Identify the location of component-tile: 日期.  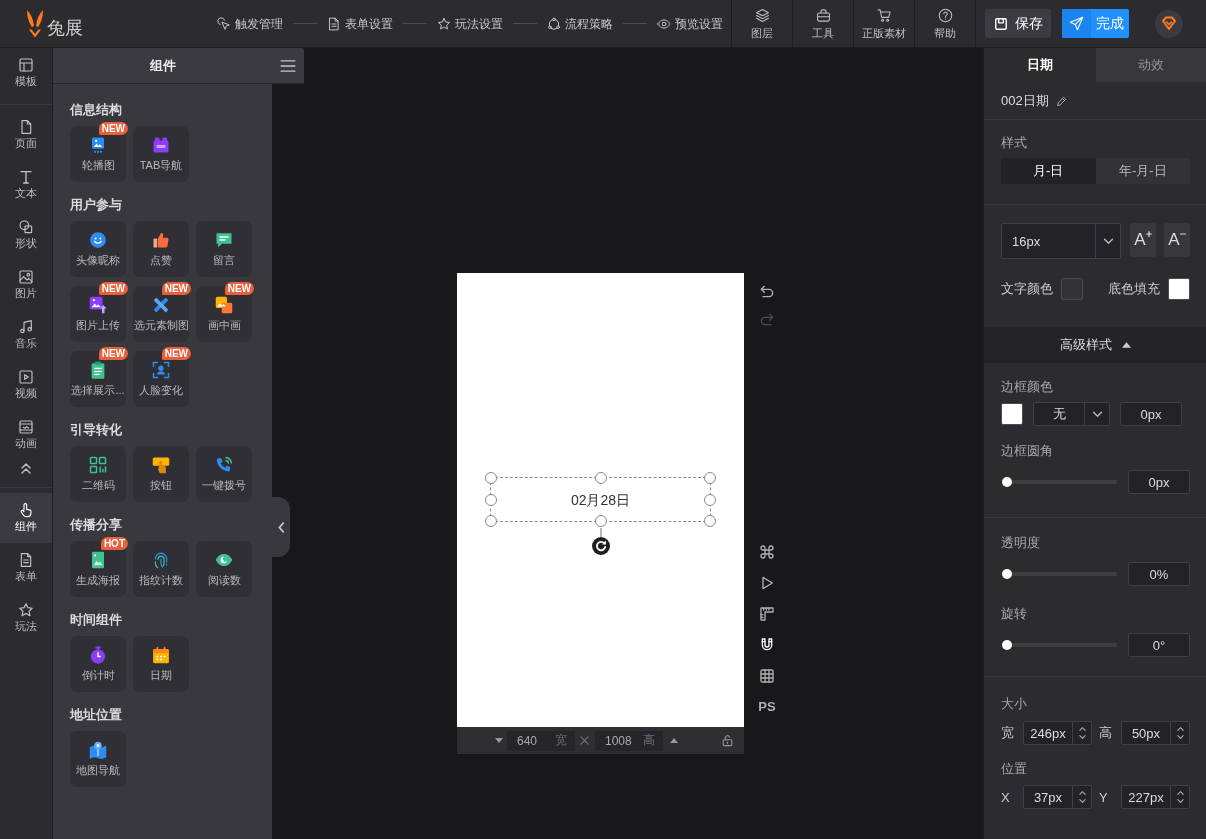
(161, 664).